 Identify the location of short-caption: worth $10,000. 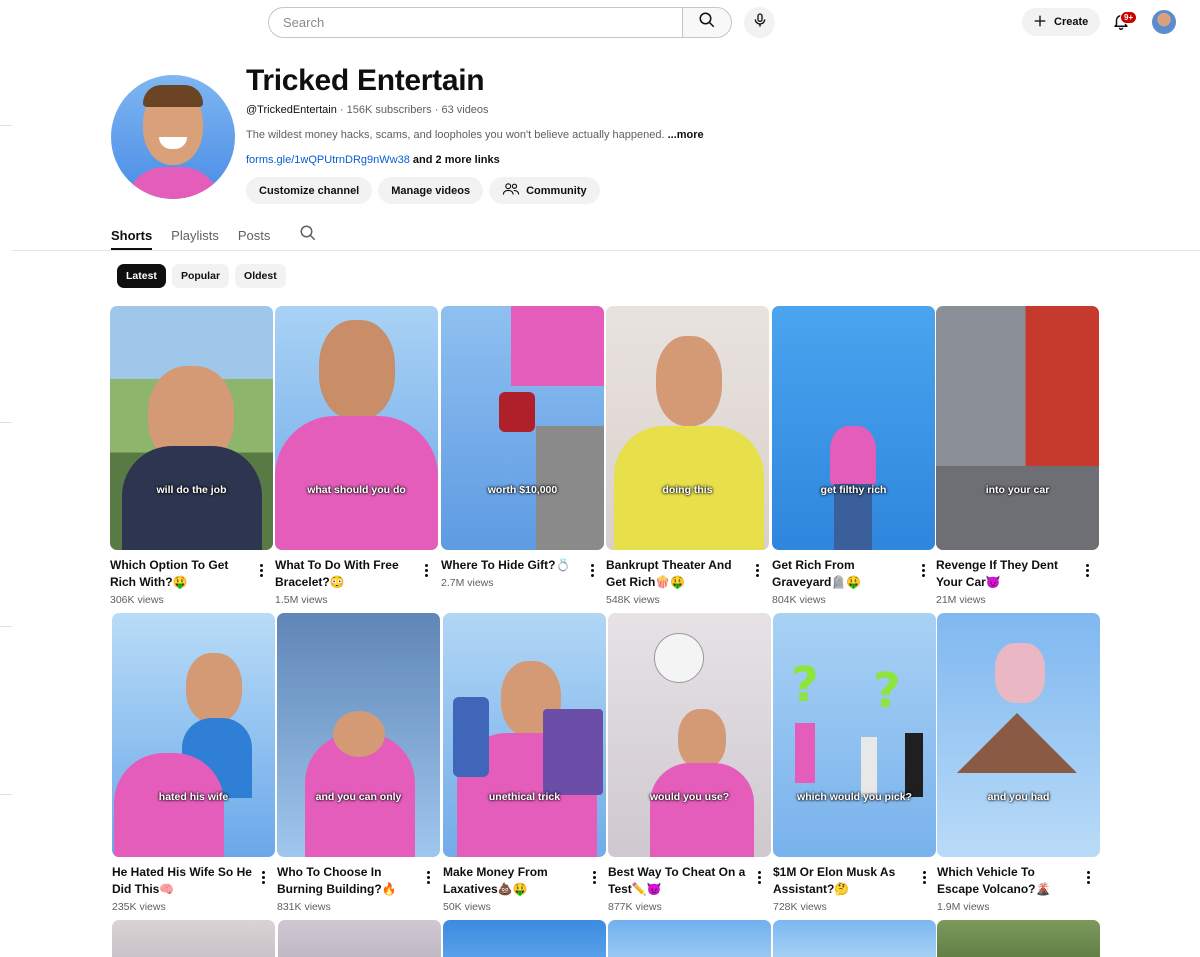
(522, 490).